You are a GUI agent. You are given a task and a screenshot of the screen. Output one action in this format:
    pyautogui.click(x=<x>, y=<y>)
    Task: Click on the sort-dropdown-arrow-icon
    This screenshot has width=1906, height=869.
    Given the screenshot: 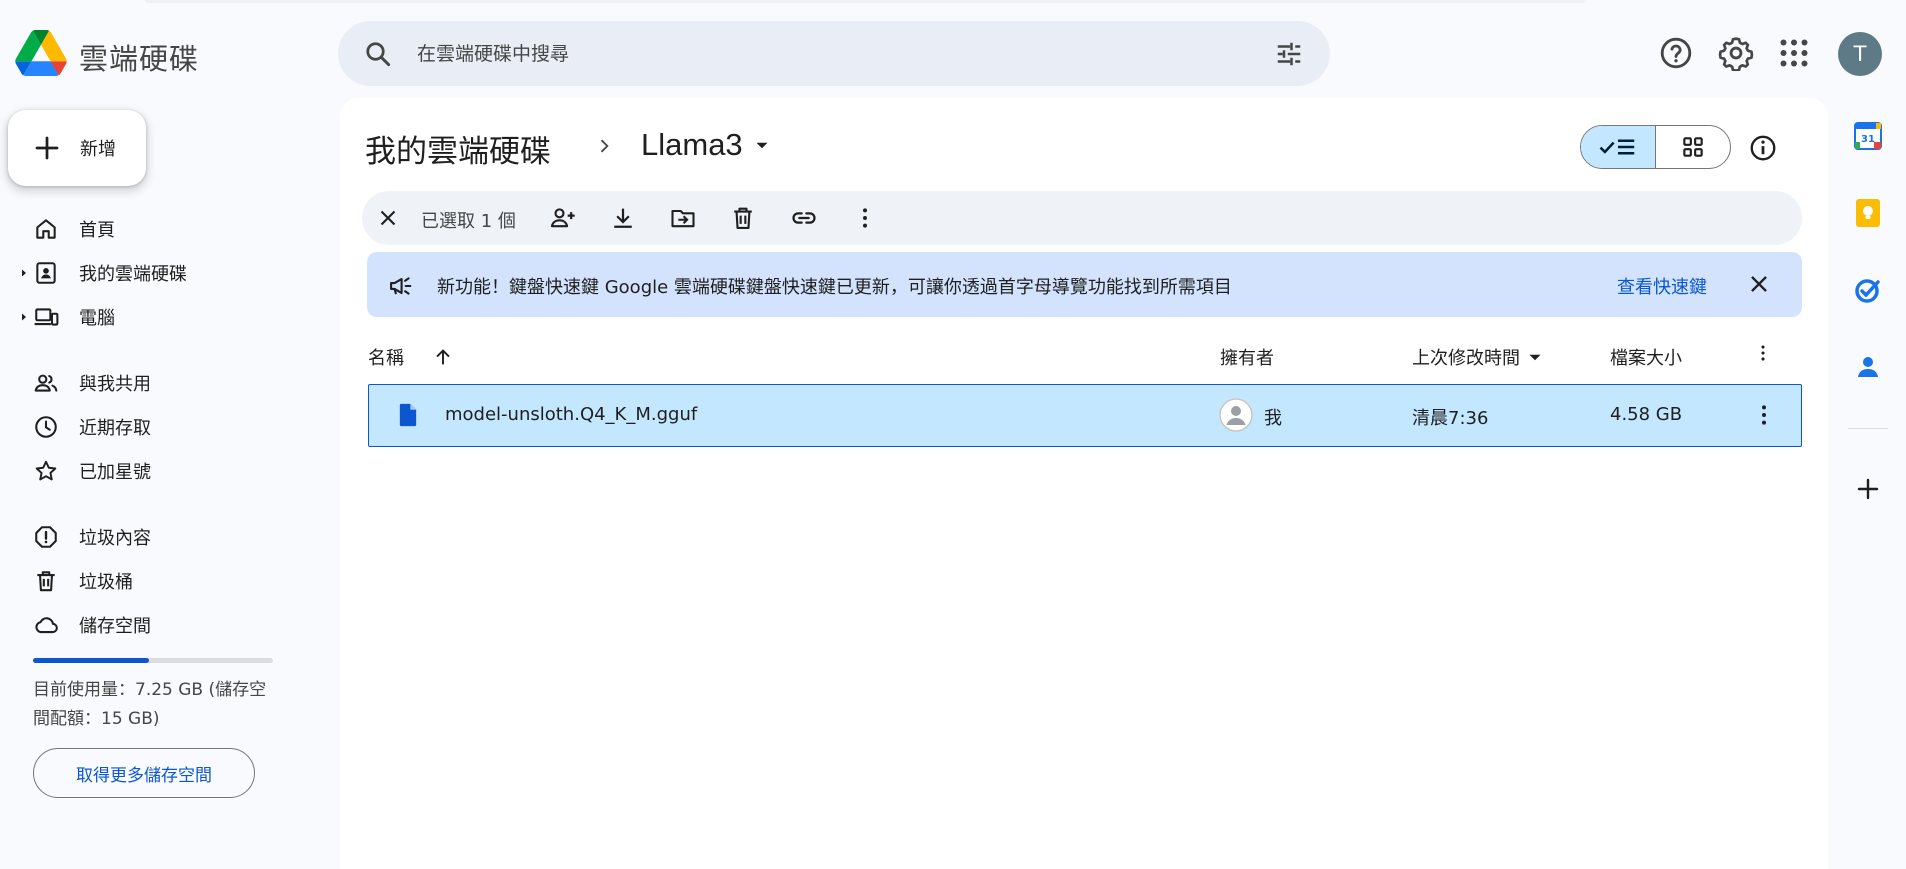 What is the action you would take?
    pyautogui.click(x=1535, y=357)
    